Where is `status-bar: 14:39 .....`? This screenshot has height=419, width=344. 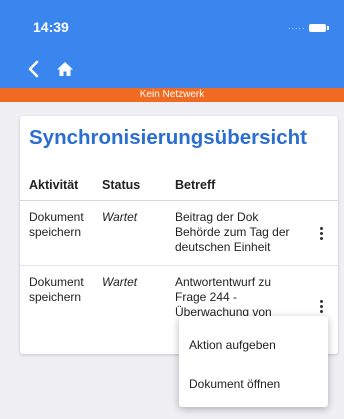
status-bar: 14:39 ..... is located at coordinates (172, 25).